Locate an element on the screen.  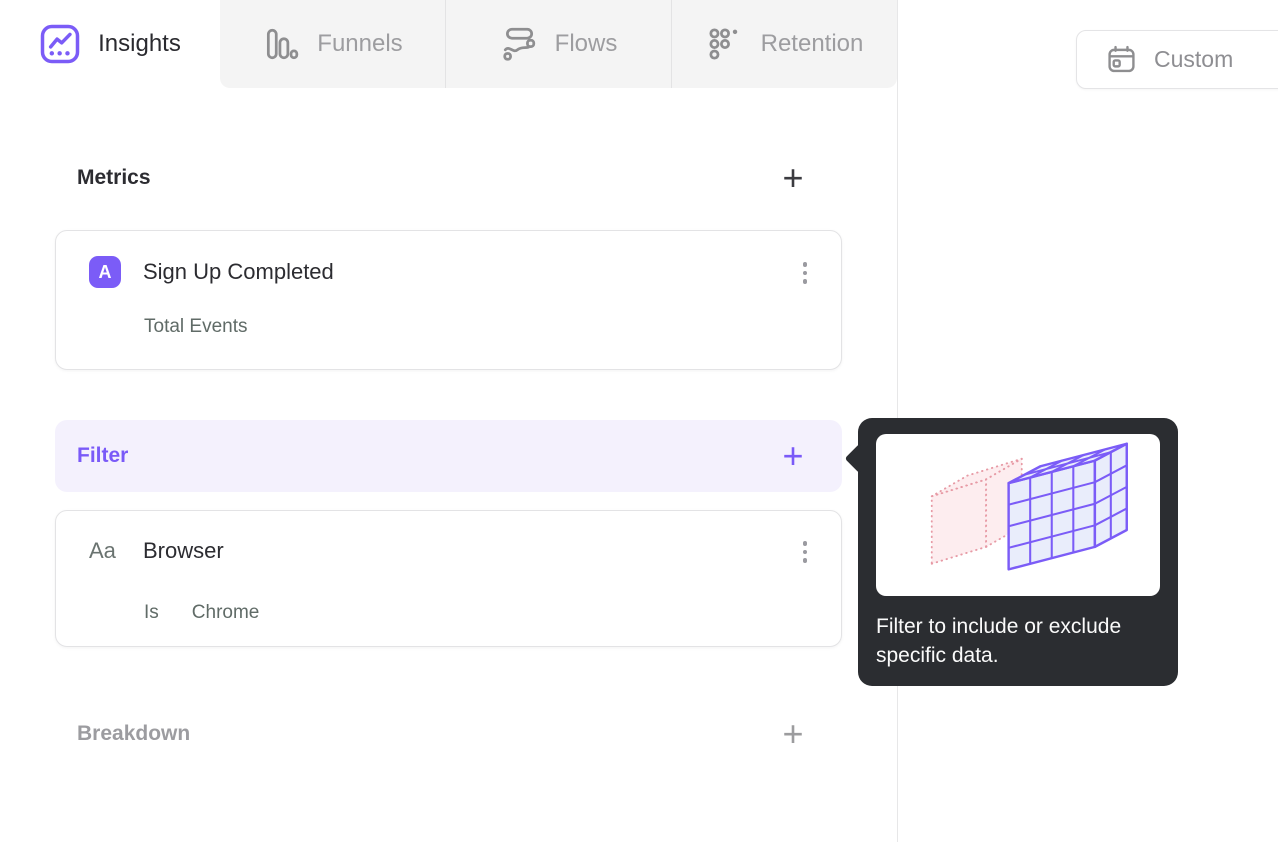
tab-insights: Insights is located at coordinates (110, 44).